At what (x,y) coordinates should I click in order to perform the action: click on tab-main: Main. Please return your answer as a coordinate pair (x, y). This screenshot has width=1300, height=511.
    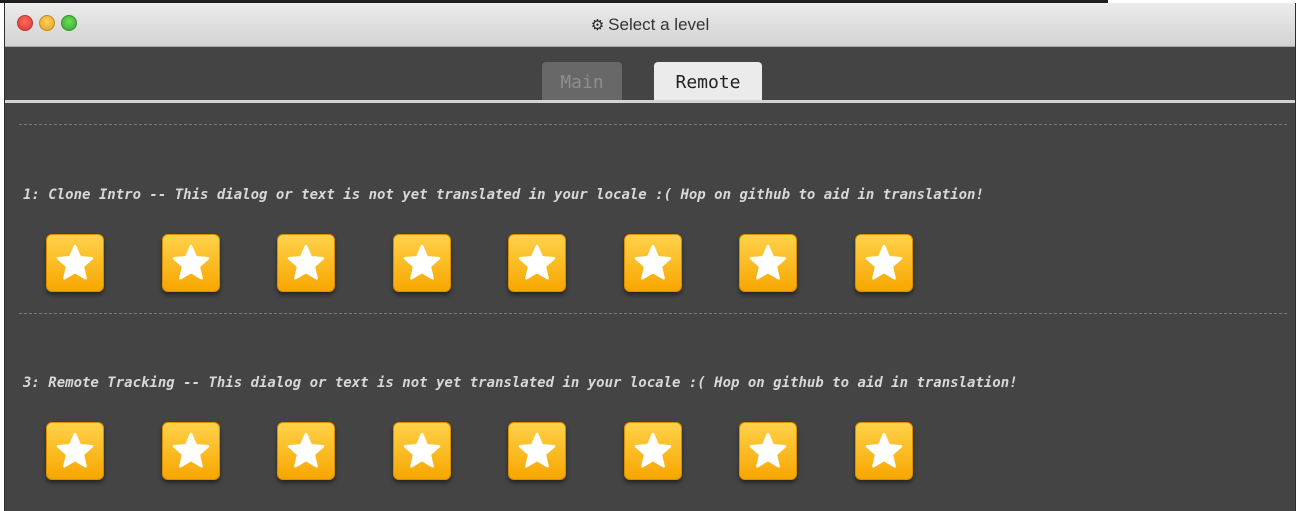
    Looking at the image, I should click on (582, 82).